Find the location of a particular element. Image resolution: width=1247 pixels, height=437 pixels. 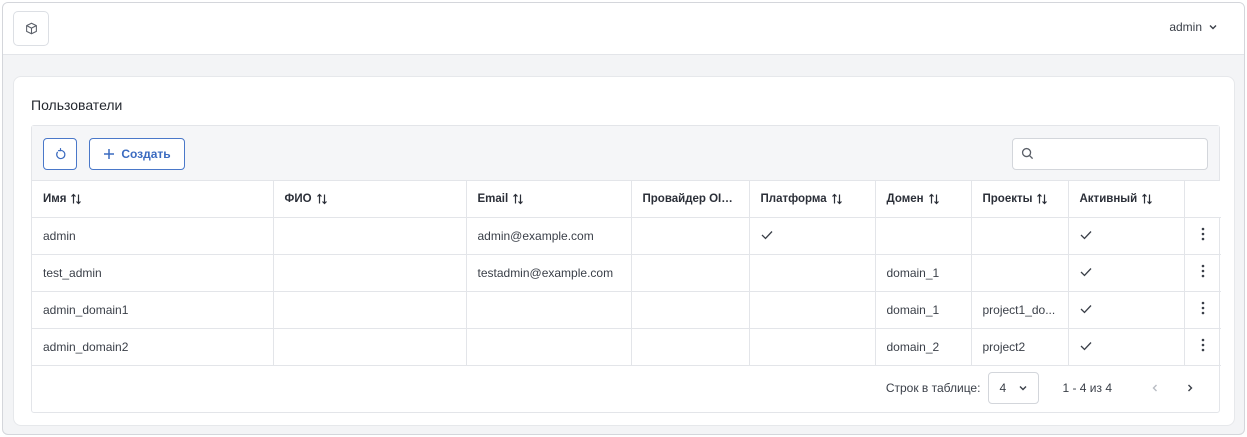

home-button is located at coordinates (31, 28).